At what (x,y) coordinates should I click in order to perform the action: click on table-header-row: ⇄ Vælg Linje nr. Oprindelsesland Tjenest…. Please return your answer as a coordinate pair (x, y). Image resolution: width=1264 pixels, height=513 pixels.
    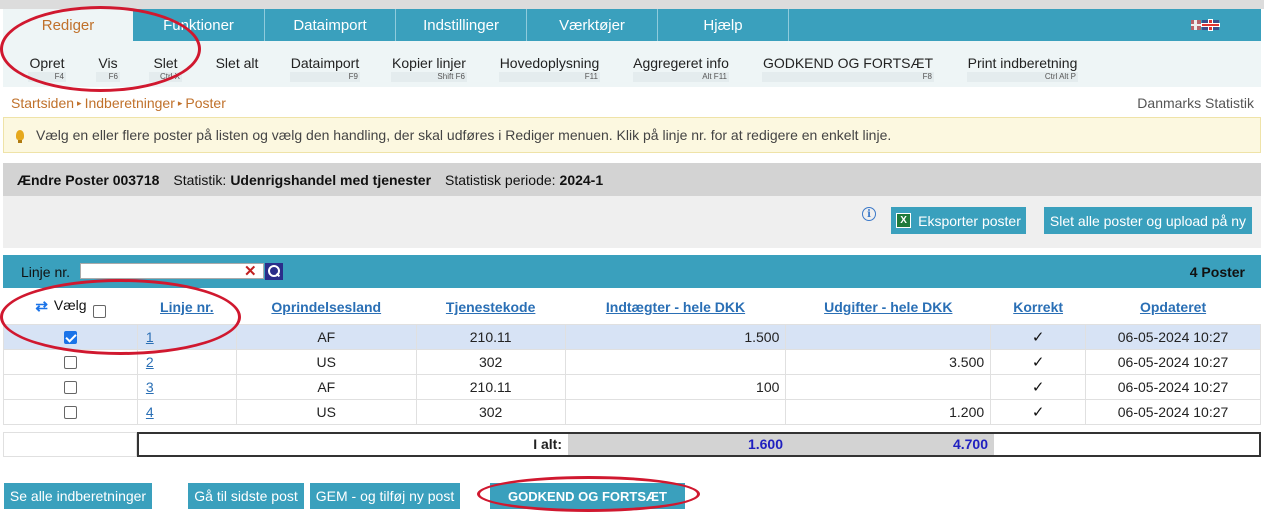
    Looking at the image, I should click on (632, 307).